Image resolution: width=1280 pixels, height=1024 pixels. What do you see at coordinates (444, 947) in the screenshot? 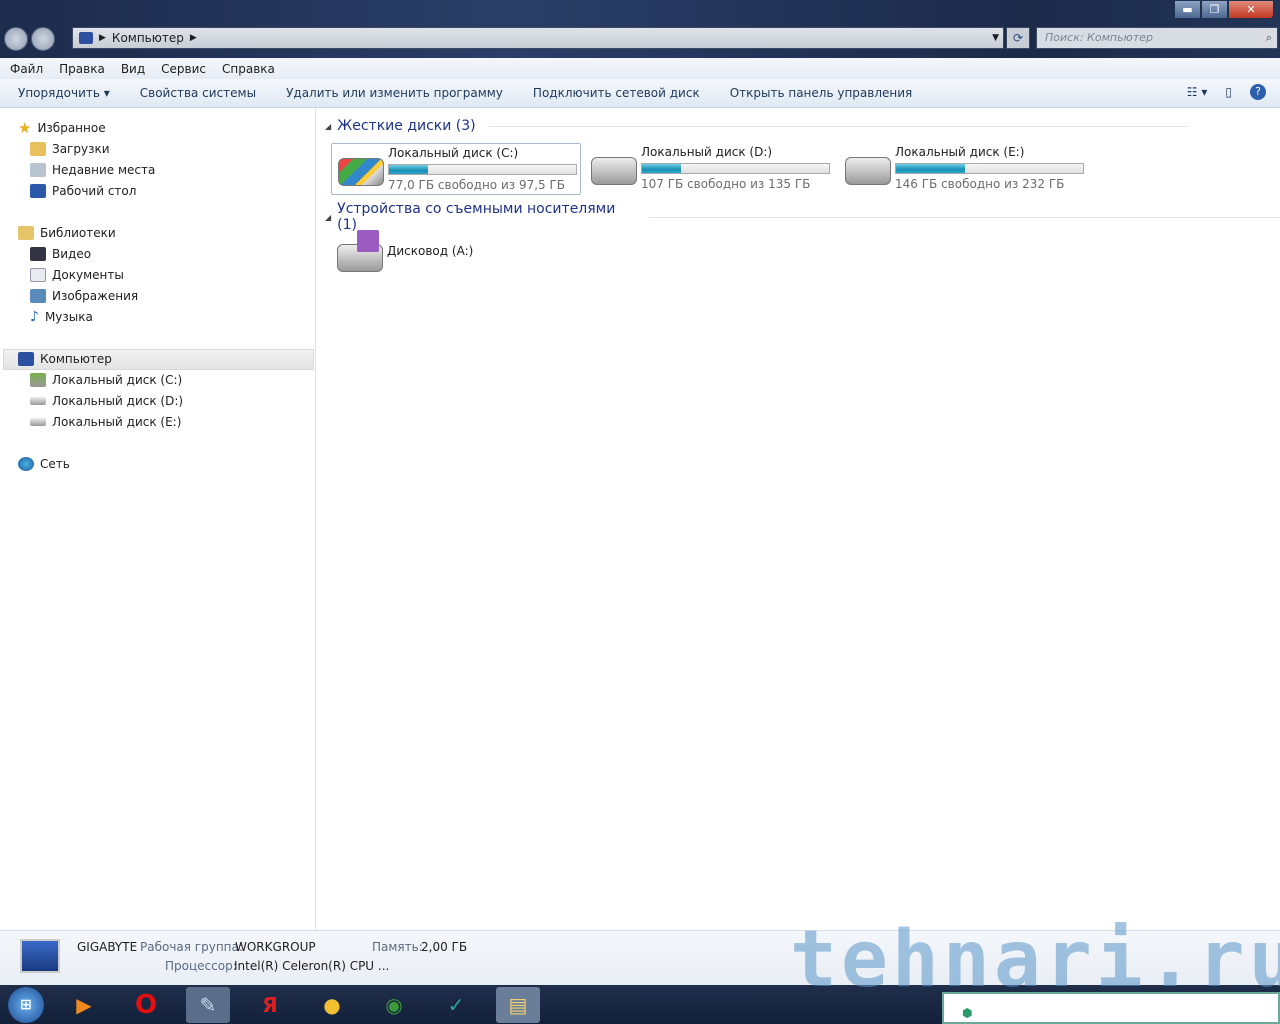
I see `memory-value: 2,00 ГБ` at bounding box center [444, 947].